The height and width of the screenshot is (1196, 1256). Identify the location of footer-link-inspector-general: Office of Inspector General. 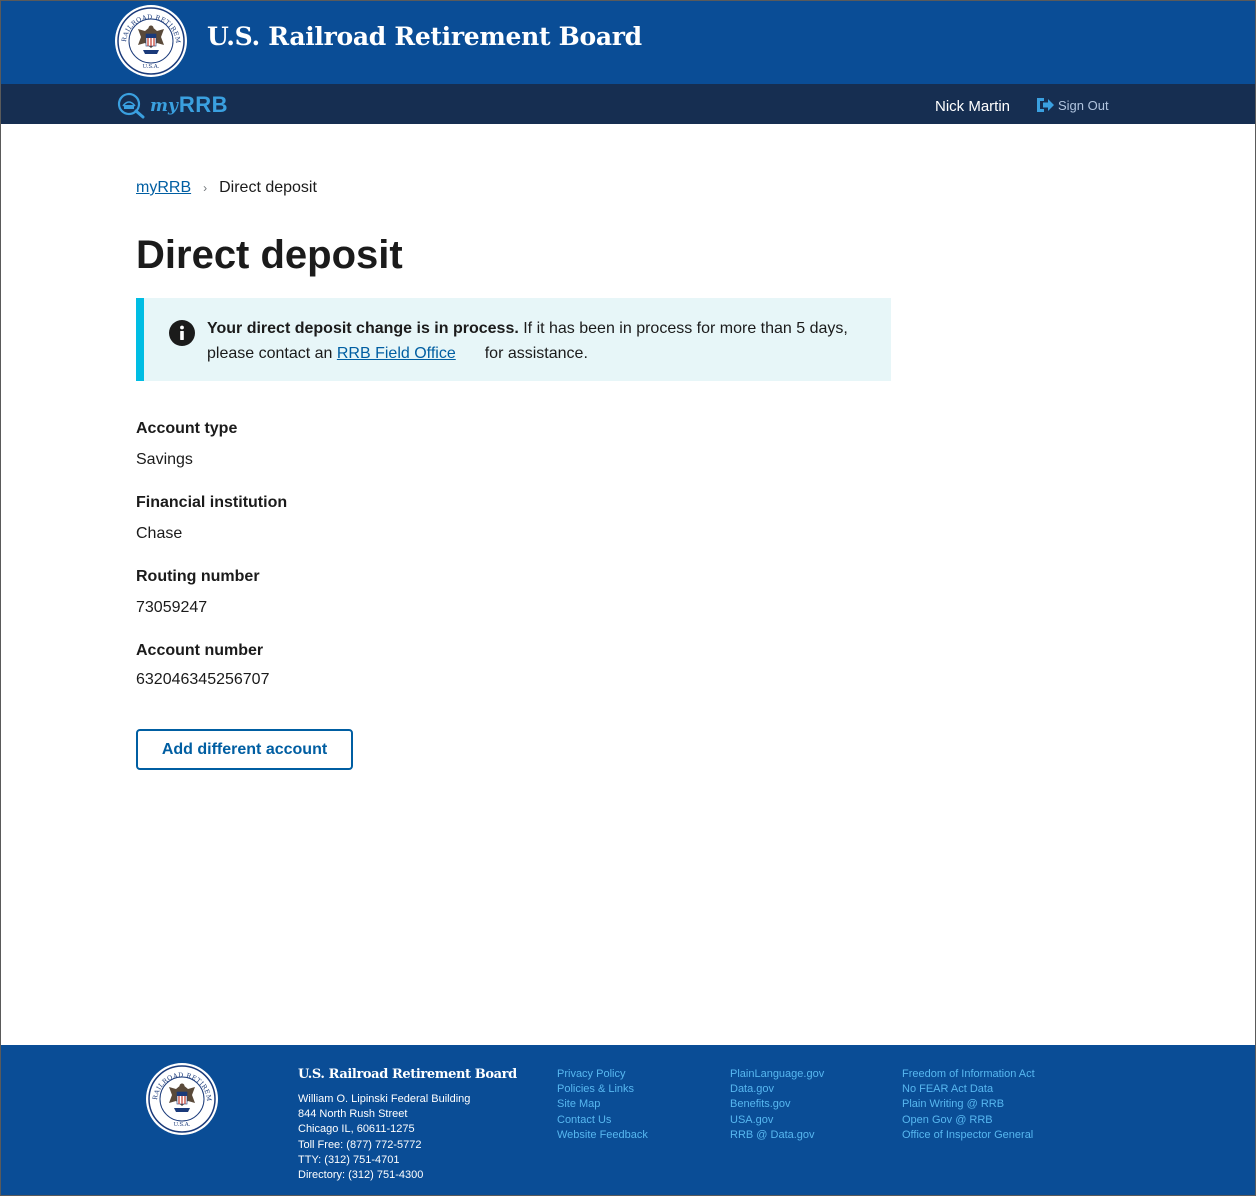
(968, 1135).